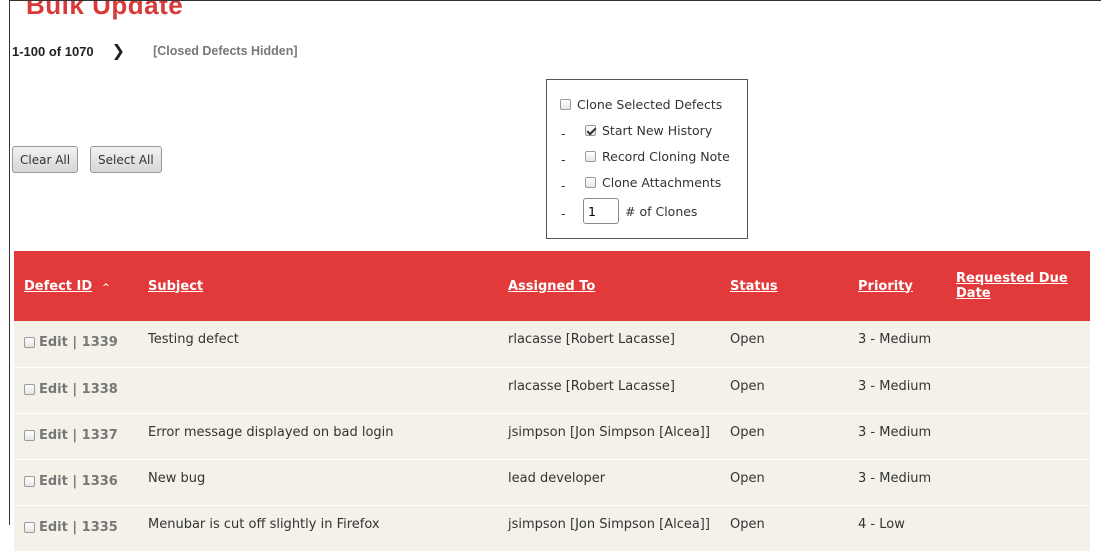 This screenshot has width=1101, height=552. I want to click on defect-id-cell: Edit | 1337, so click(76, 436).